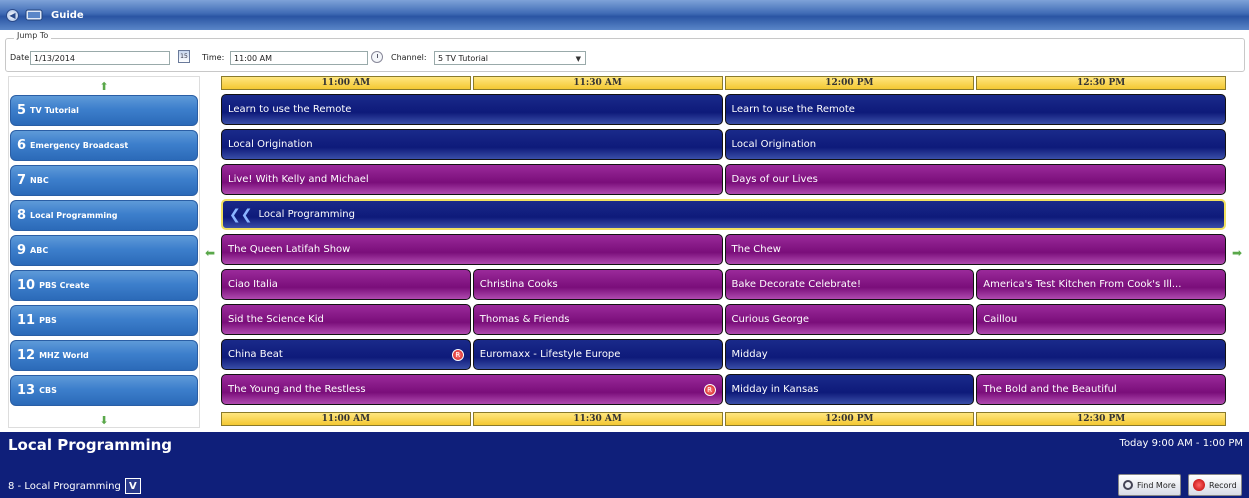 The image size is (1249, 498). Describe the element at coordinates (1237, 253) in the screenshot. I see `scroll-right-arrow-icon: ➡` at that location.